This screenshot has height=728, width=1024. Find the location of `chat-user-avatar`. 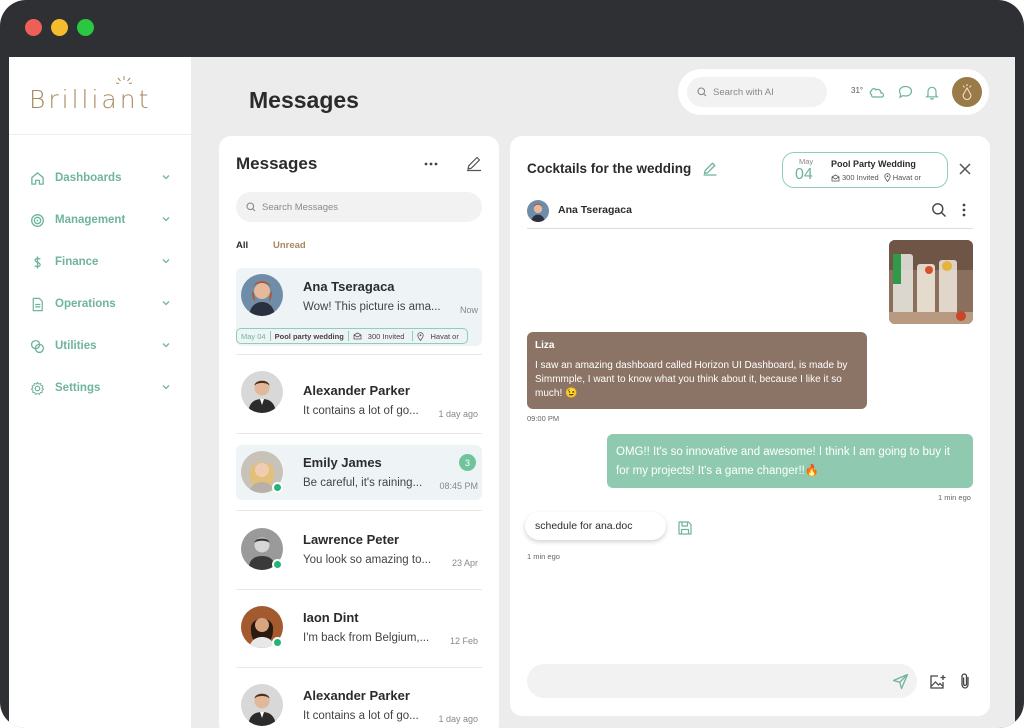

chat-user-avatar is located at coordinates (538, 211).